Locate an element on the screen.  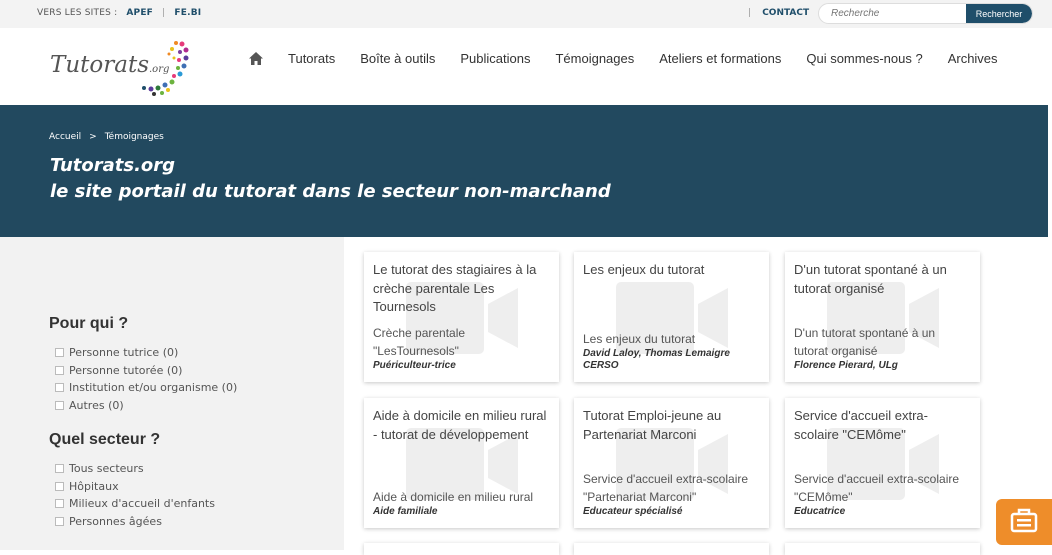
logo-dots-icon is located at coordinates (165, 68).